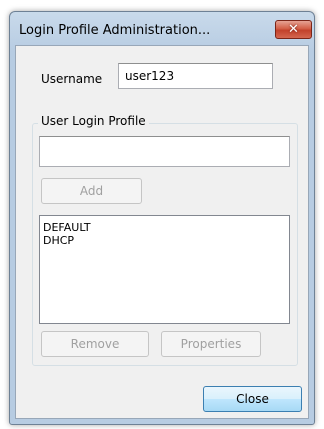  Describe the element at coordinates (164, 227) in the screenshot. I see `list-item: DEFAULT` at that location.